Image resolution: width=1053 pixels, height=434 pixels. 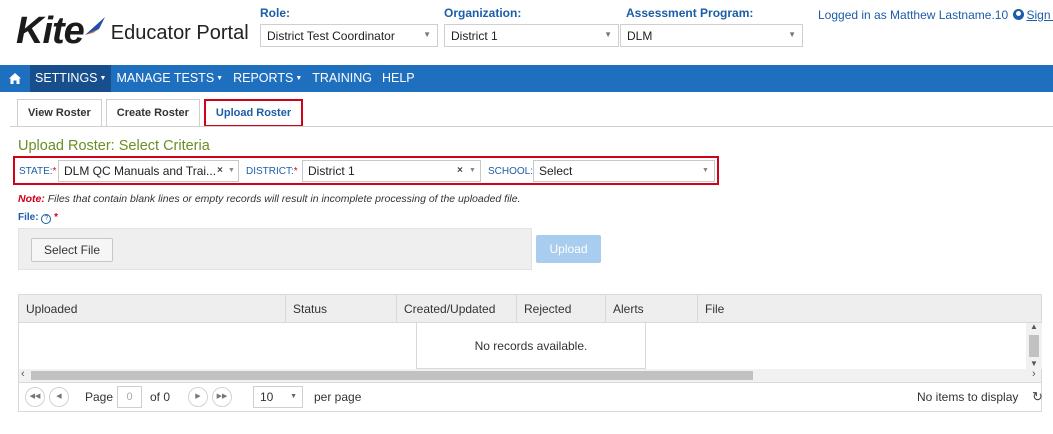 What do you see at coordinates (152, 113) in the screenshot?
I see `tab-create-roster: Create Roster` at bounding box center [152, 113].